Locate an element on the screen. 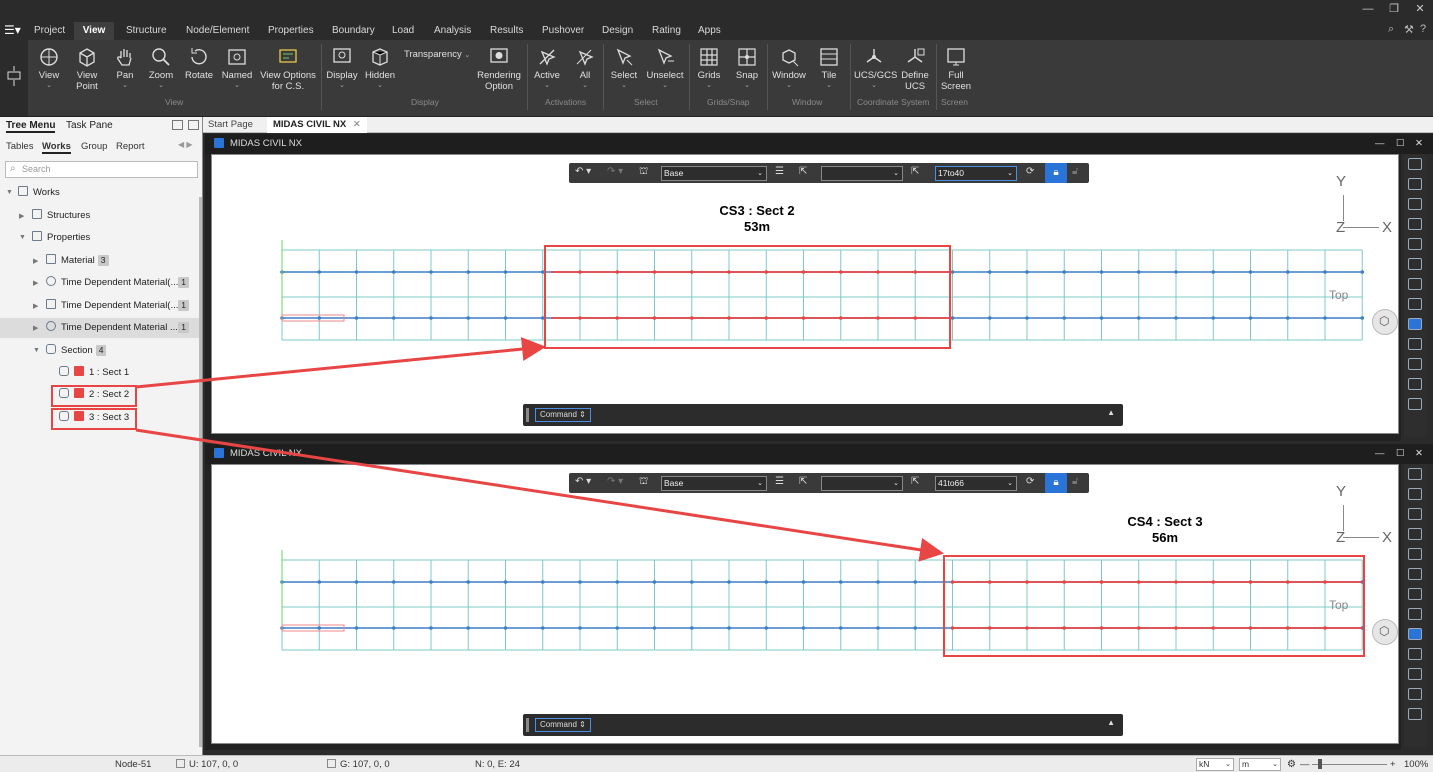 This screenshot has width=1433, height=772. tab-tree-menu: Tree Menu is located at coordinates (31, 126).